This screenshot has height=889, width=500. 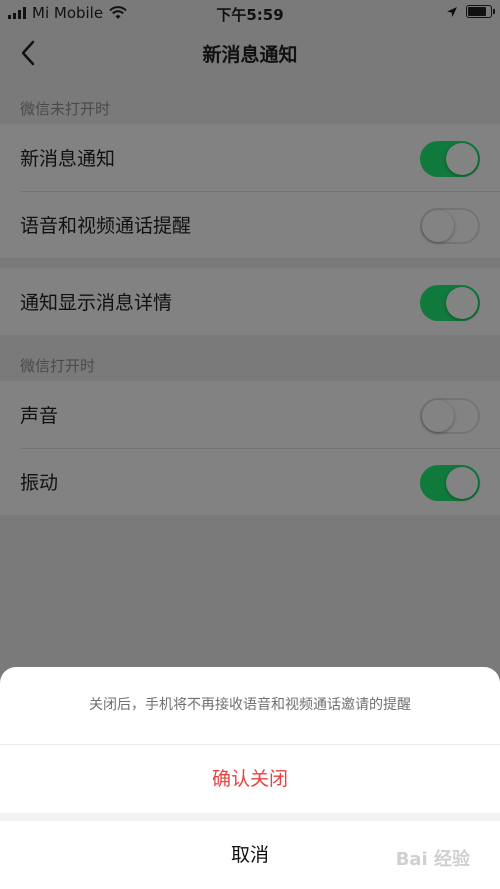 What do you see at coordinates (65, 109) in the screenshot?
I see `section-header-wechat-closed: 微信未打开时` at bounding box center [65, 109].